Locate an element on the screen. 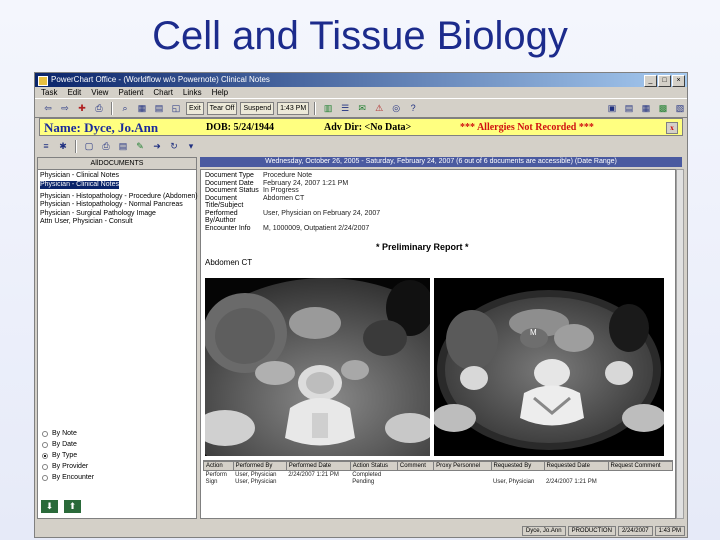  calendar-icon: ▤ is located at coordinates (159, 108).